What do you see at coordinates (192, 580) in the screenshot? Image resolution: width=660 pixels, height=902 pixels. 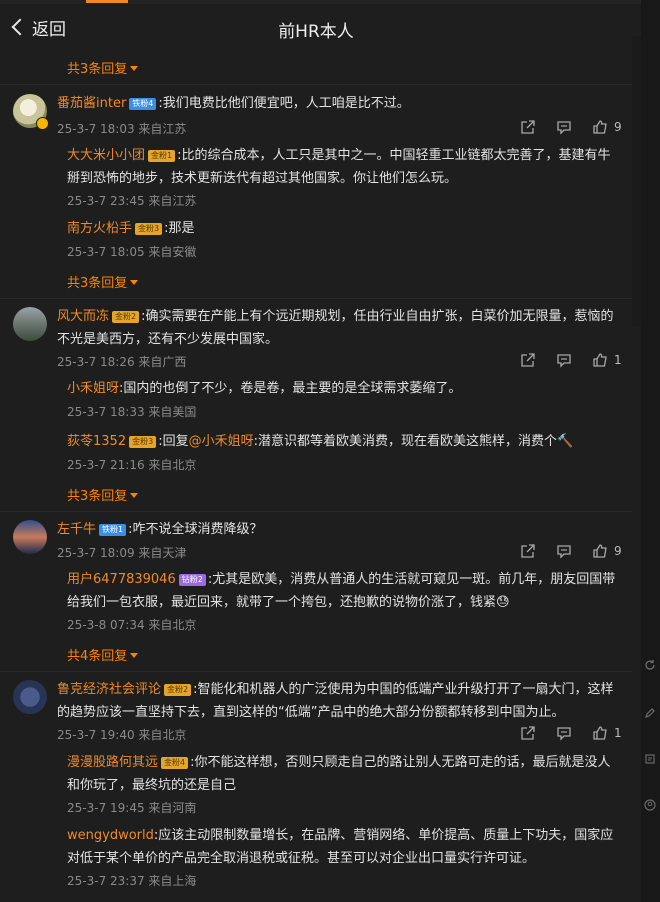 I see `fan-level-badge: 钻粉2` at bounding box center [192, 580].